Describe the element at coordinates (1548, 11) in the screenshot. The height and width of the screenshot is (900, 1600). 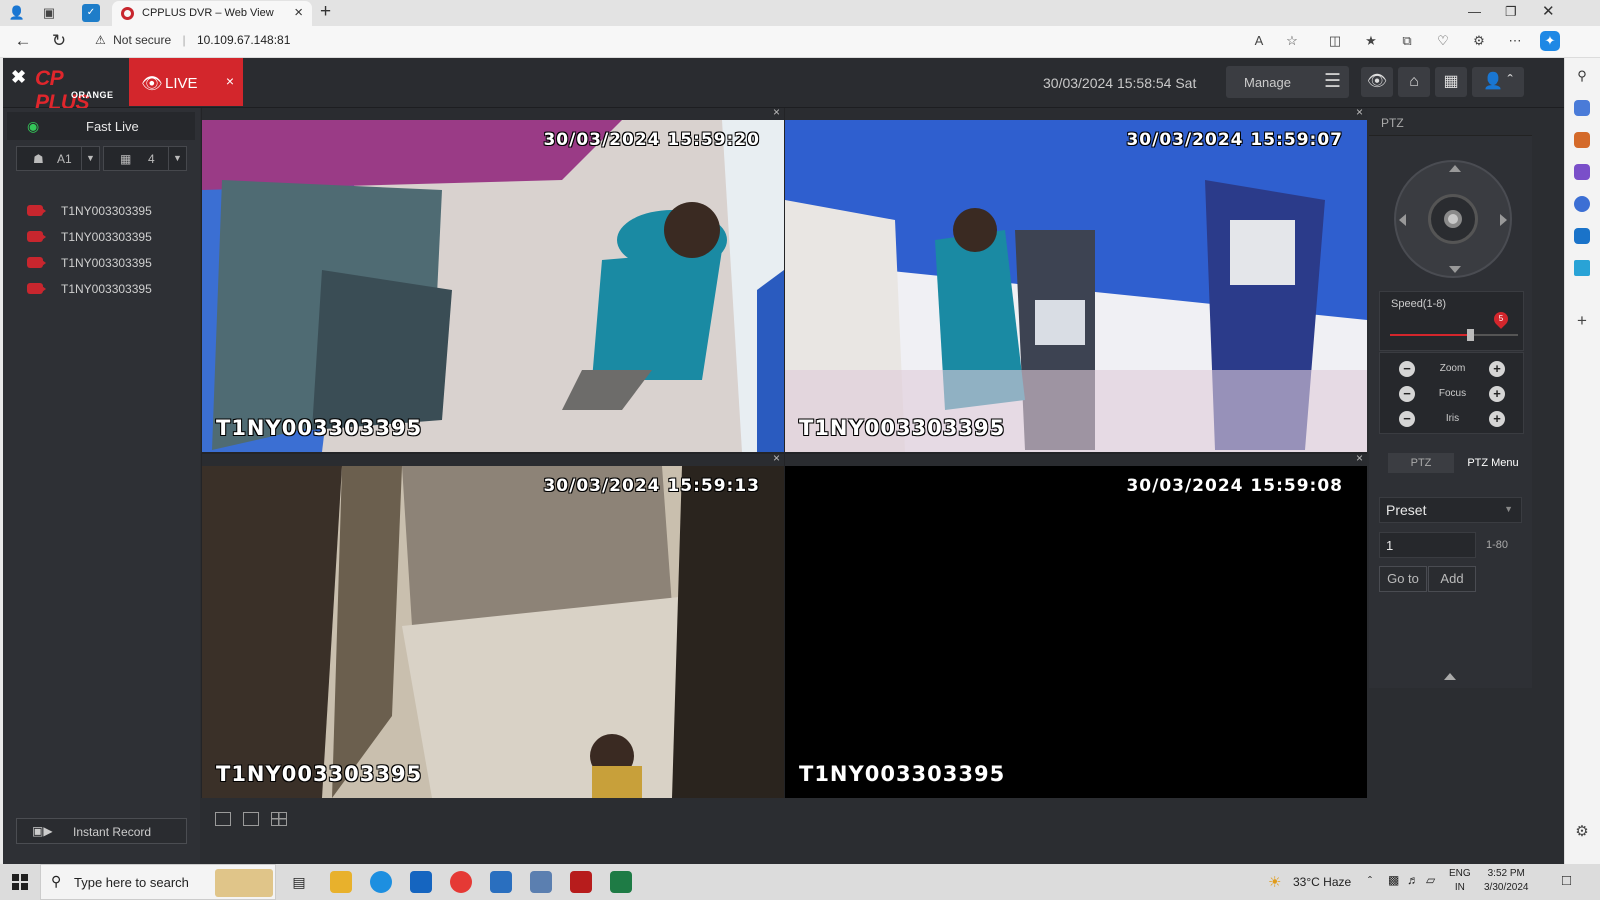
I see `close-window-icon: ✕` at that location.